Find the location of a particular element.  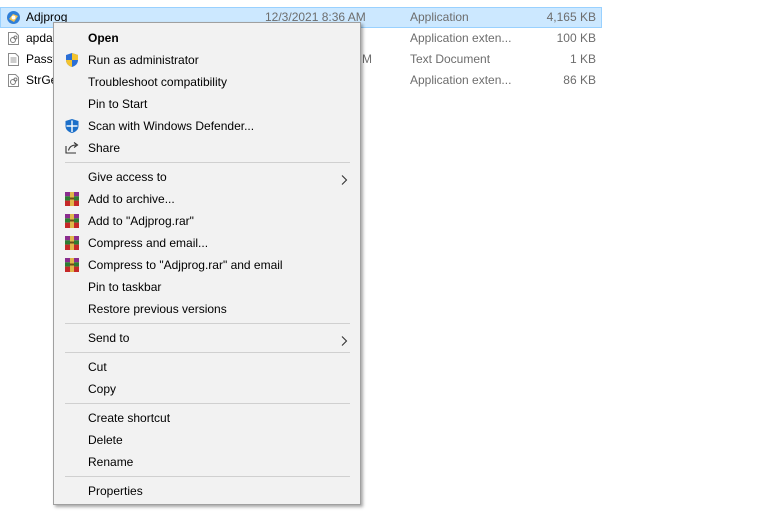

menu-label: Restore previous versions is located at coordinates (157, 309).